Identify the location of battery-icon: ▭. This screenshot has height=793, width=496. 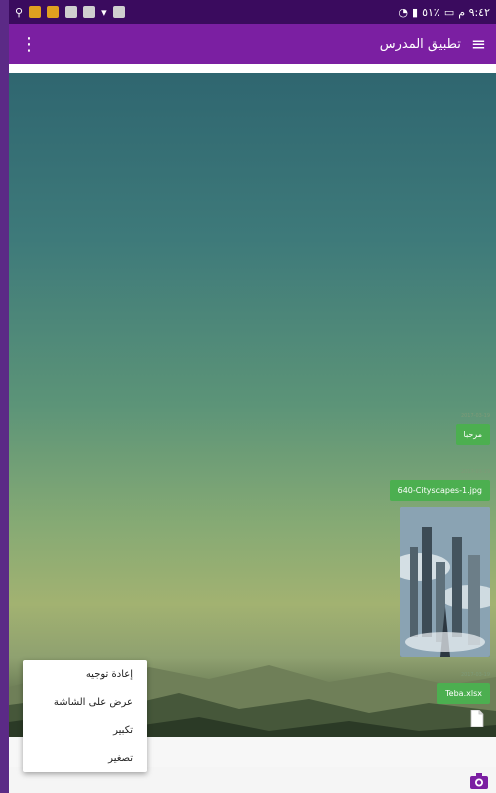
(449, 12).